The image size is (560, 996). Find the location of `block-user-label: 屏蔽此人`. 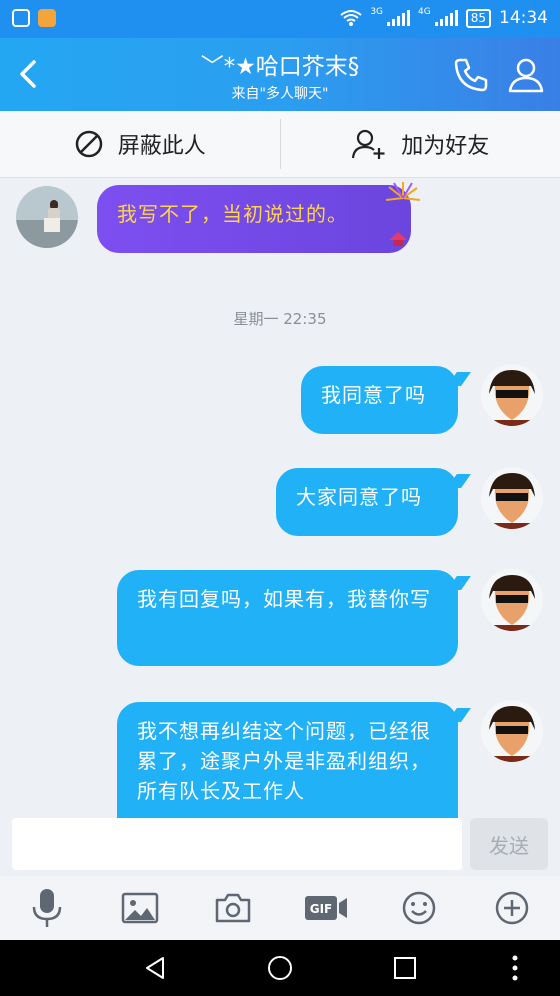

block-user-label: 屏蔽此人 is located at coordinates (161, 146).